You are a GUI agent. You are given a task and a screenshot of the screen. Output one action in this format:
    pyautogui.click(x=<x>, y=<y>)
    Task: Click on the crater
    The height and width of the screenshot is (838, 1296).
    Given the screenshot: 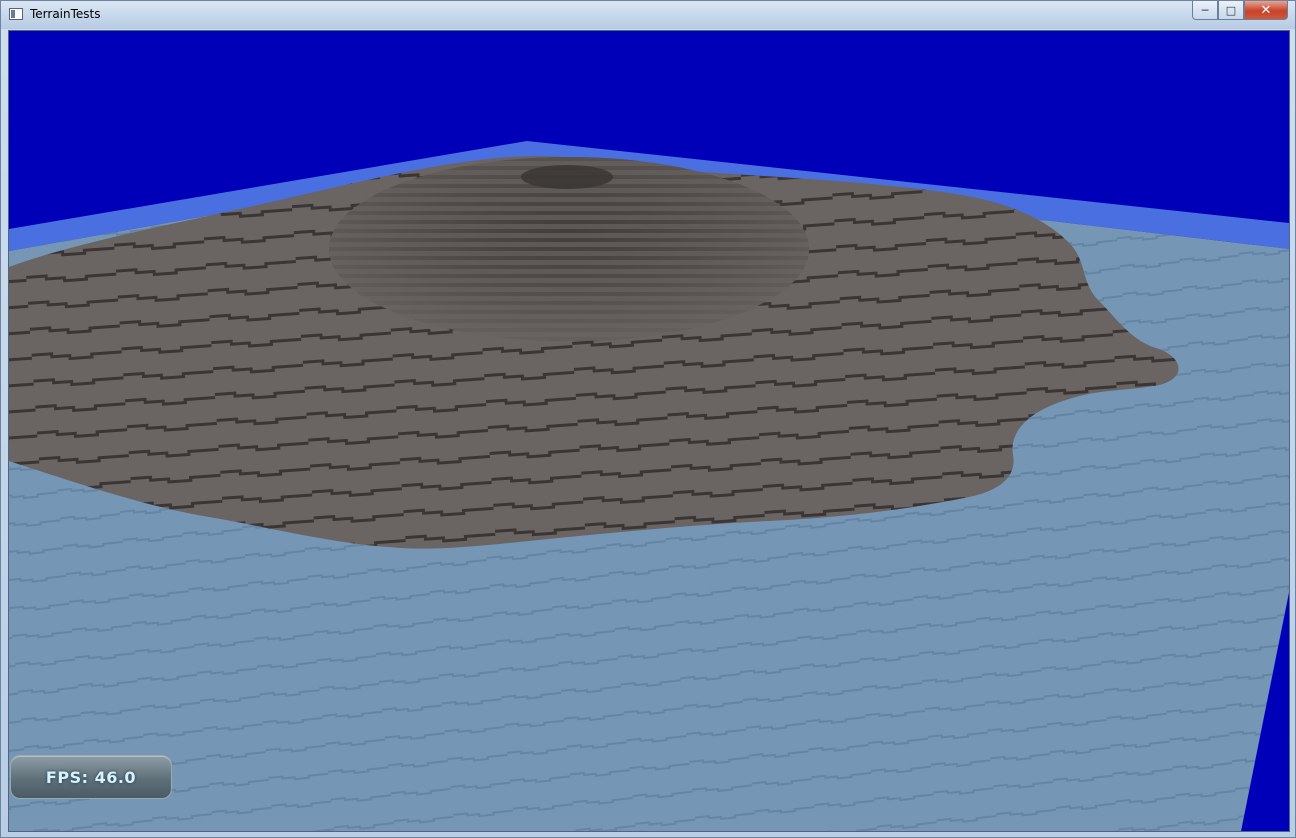 What is the action you would take?
    pyautogui.click(x=567, y=177)
    